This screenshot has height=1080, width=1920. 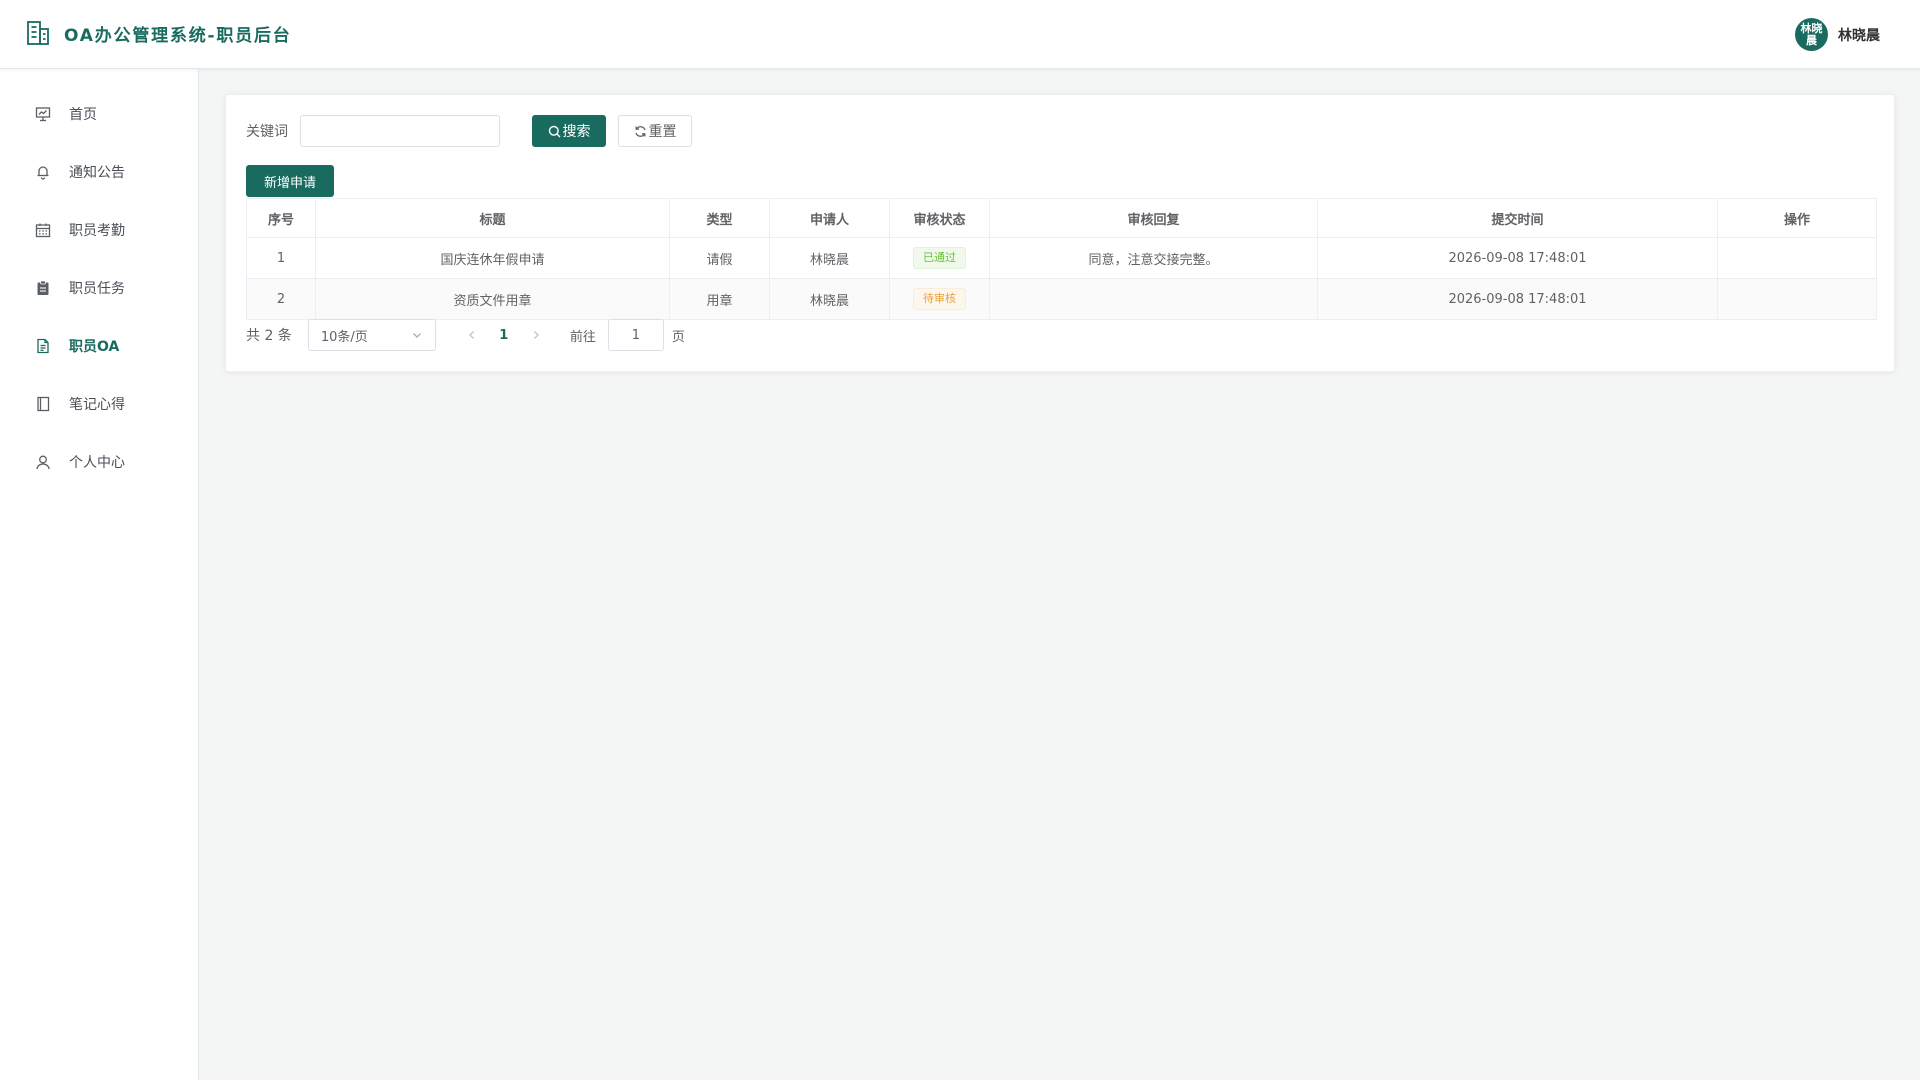 I want to click on sidebar-item-tasks: 职员任务, so click(x=99, y=288).